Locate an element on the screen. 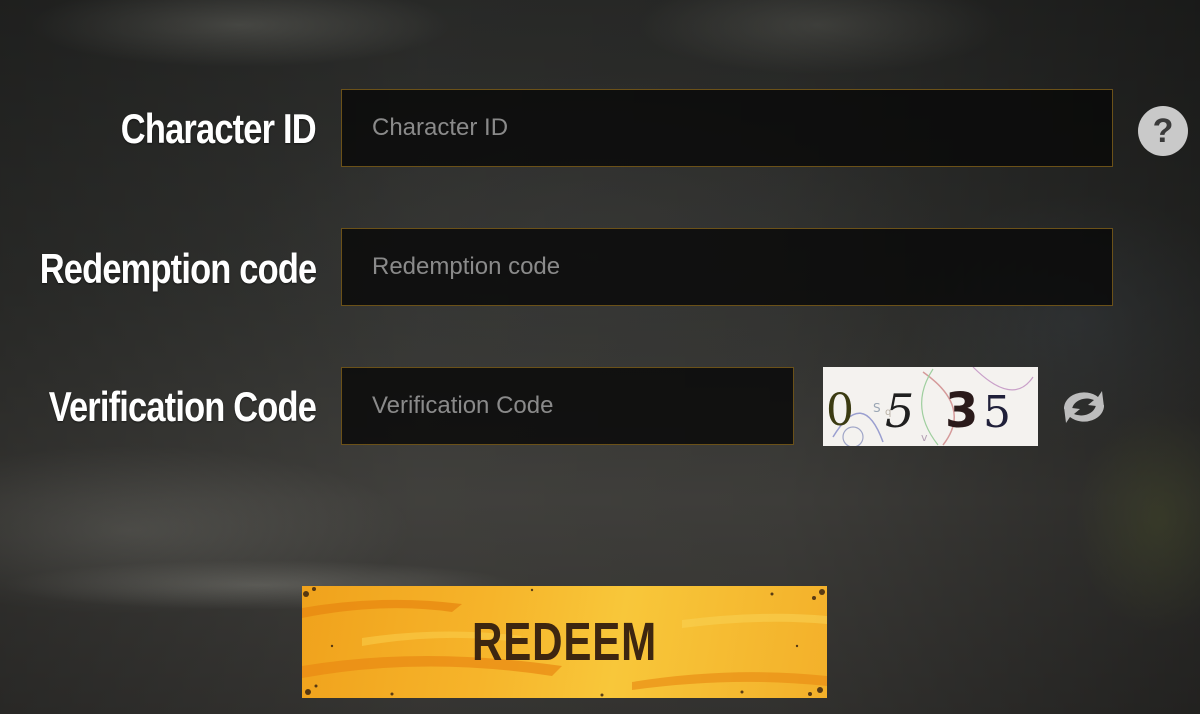  character-id-input is located at coordinates (727, 128).